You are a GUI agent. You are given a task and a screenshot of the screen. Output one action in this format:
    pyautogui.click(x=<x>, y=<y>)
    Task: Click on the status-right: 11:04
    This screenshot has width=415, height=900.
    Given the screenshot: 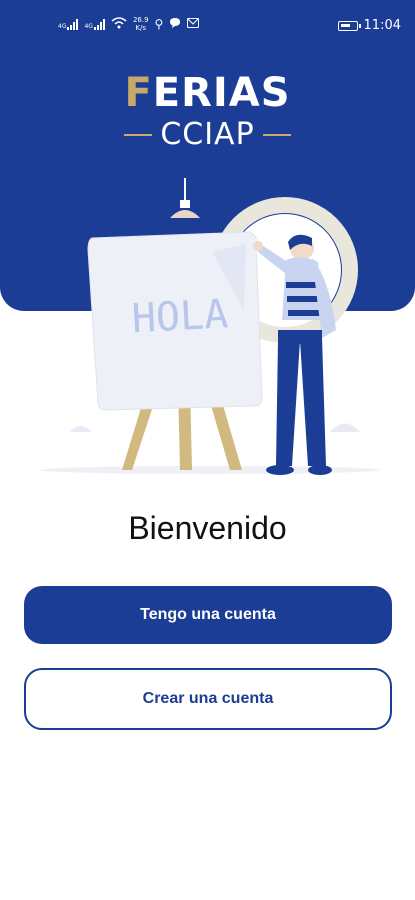 What is the action you would take?
    pyautogui.click(x=369, y=25)
    